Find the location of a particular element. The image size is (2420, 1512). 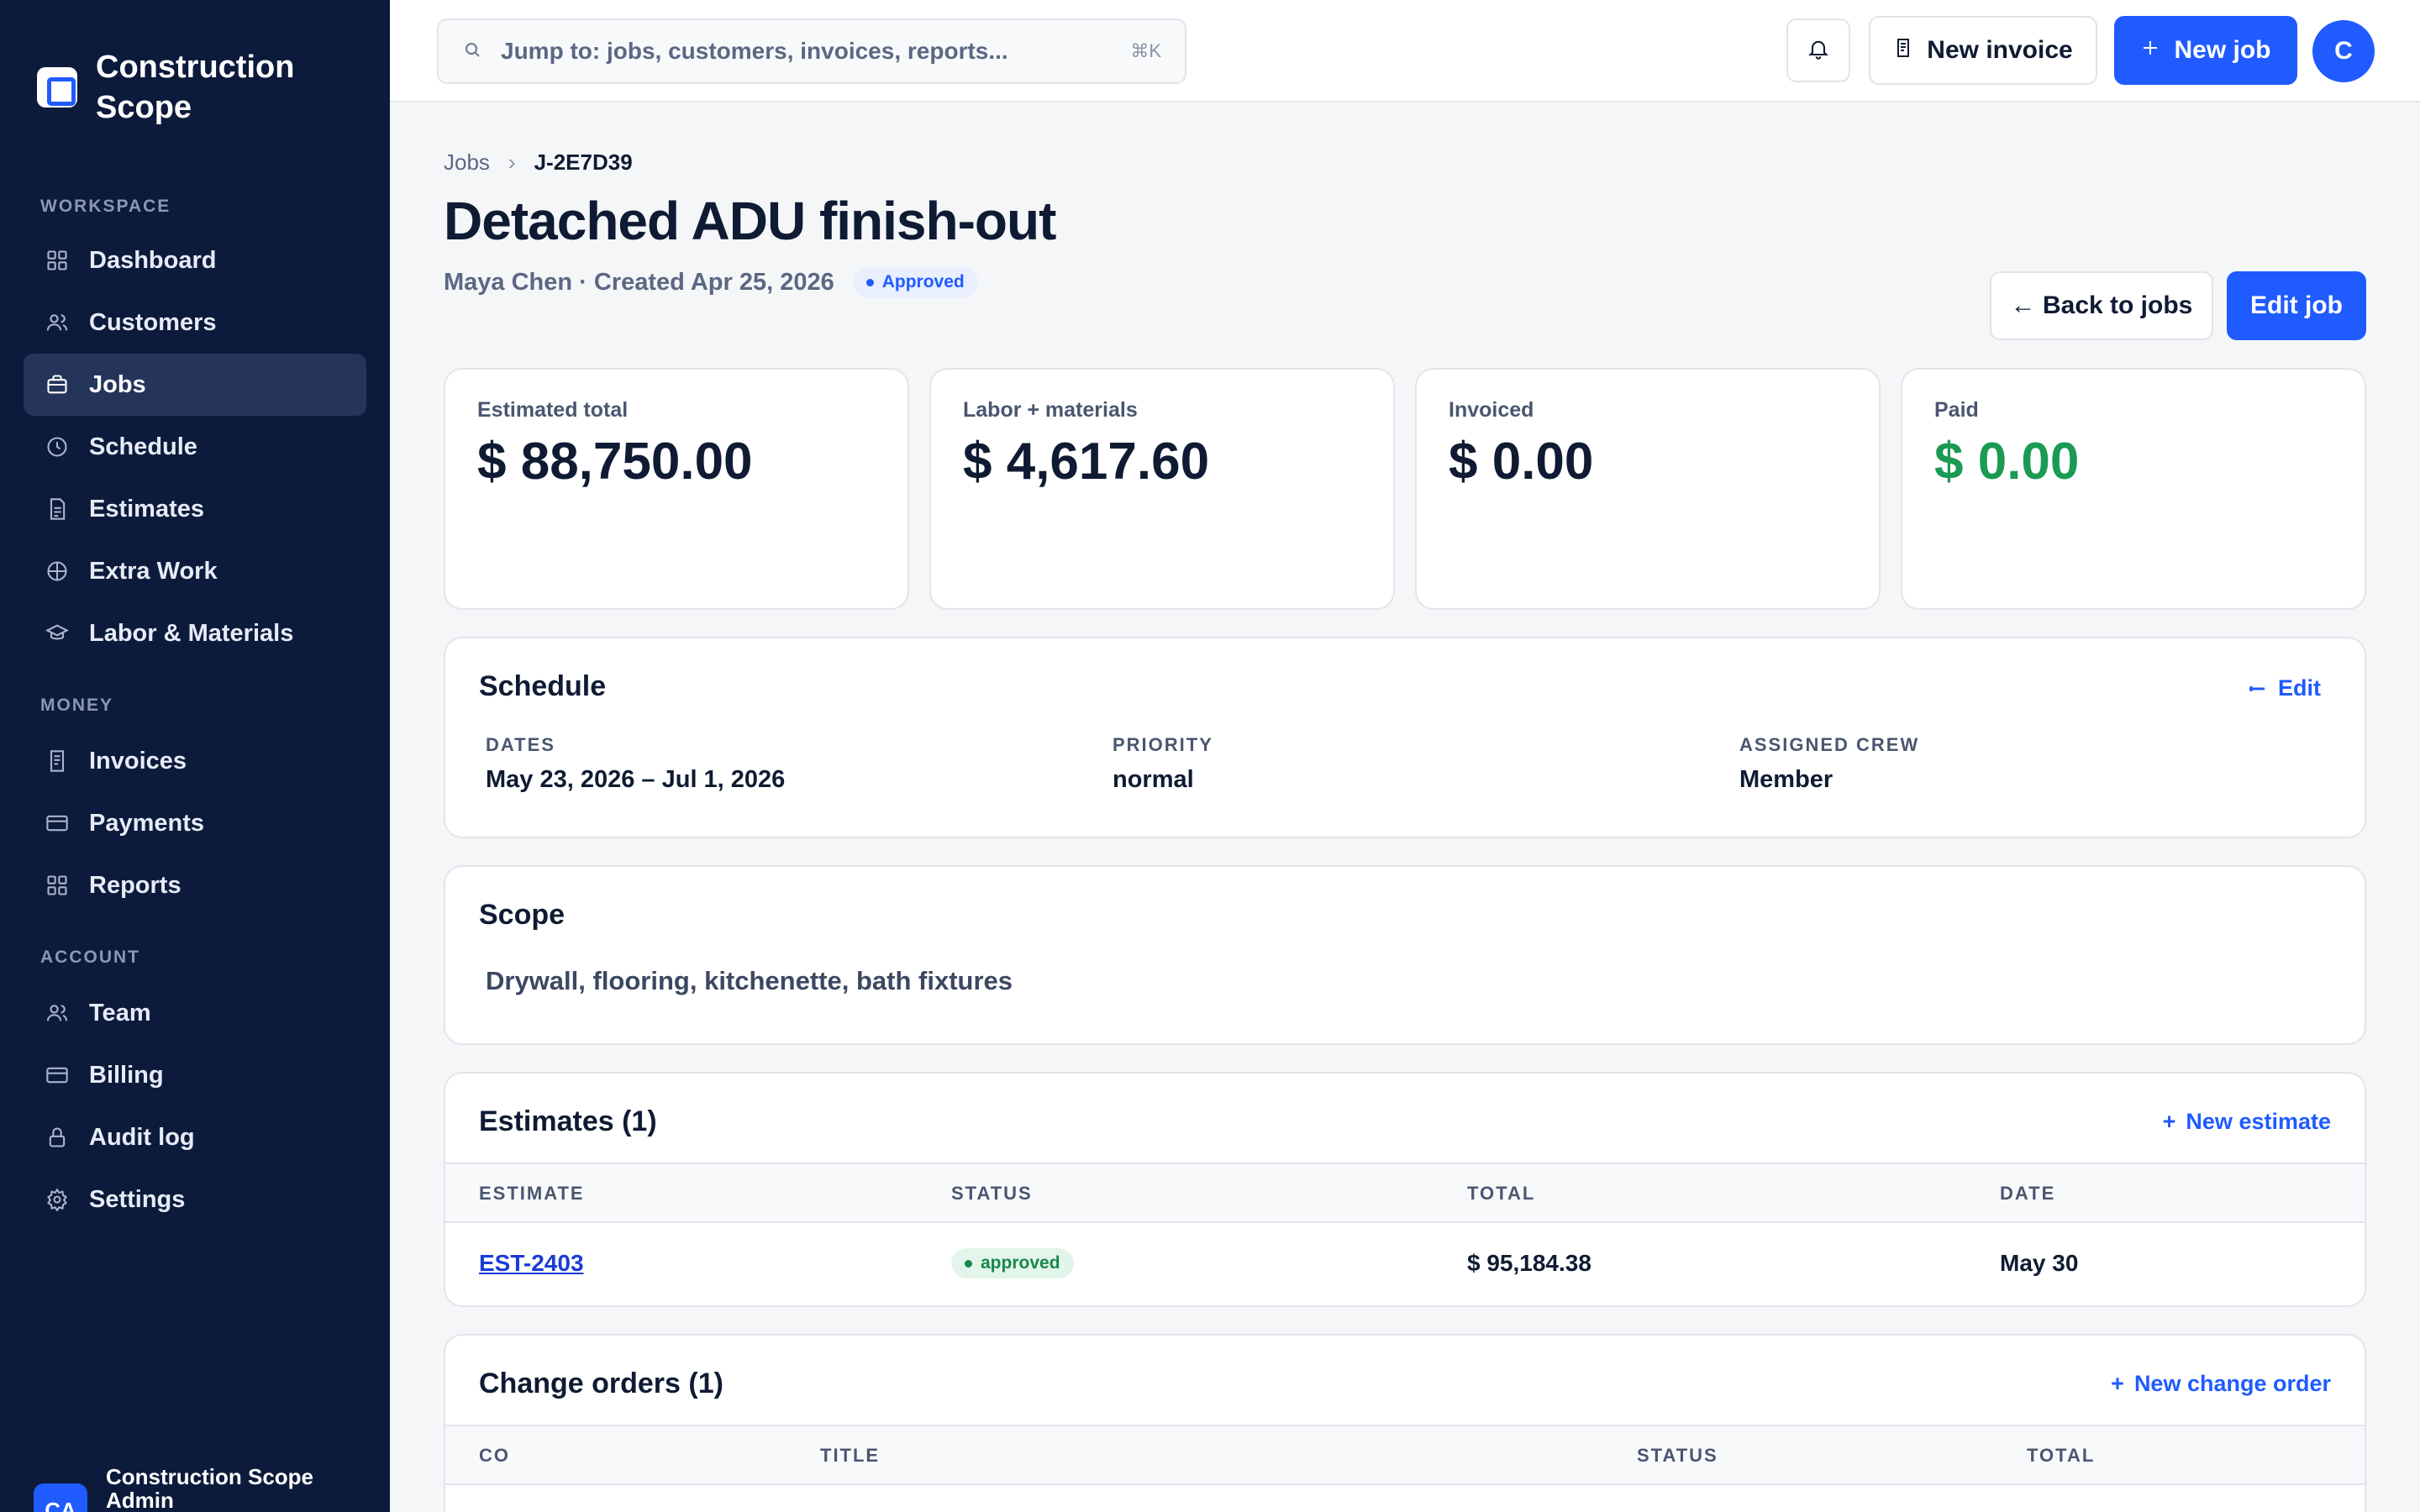

sidebar-item-label: Team is located at coordinates (120, 1012).